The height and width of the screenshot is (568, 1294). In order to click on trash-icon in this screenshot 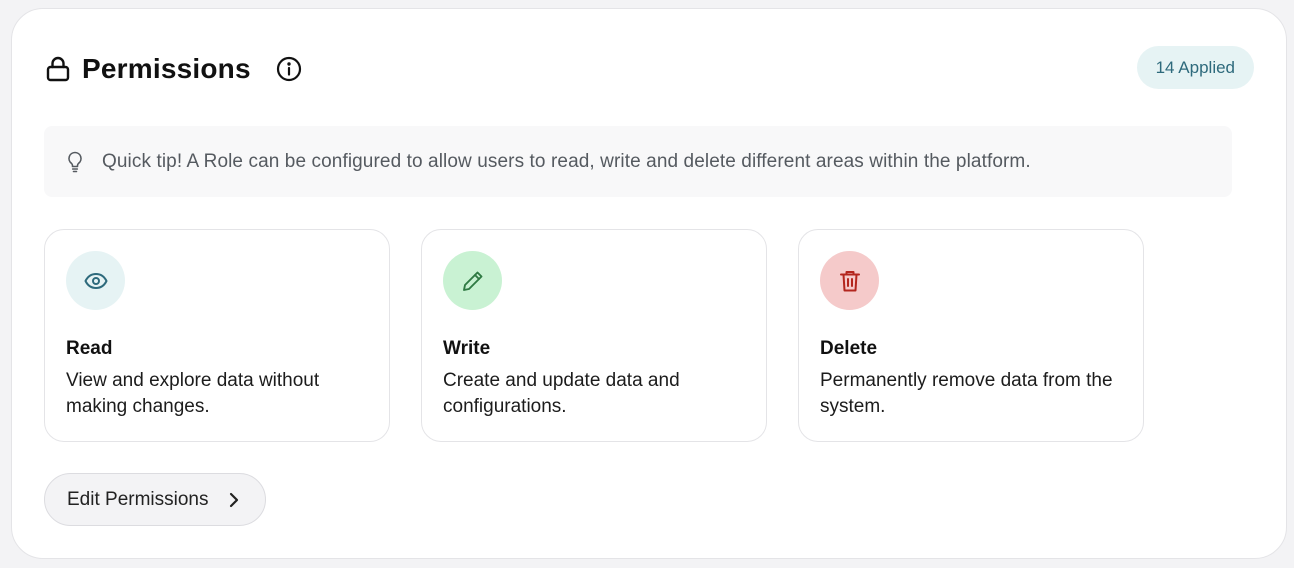, I will do `click(849, 280)`.